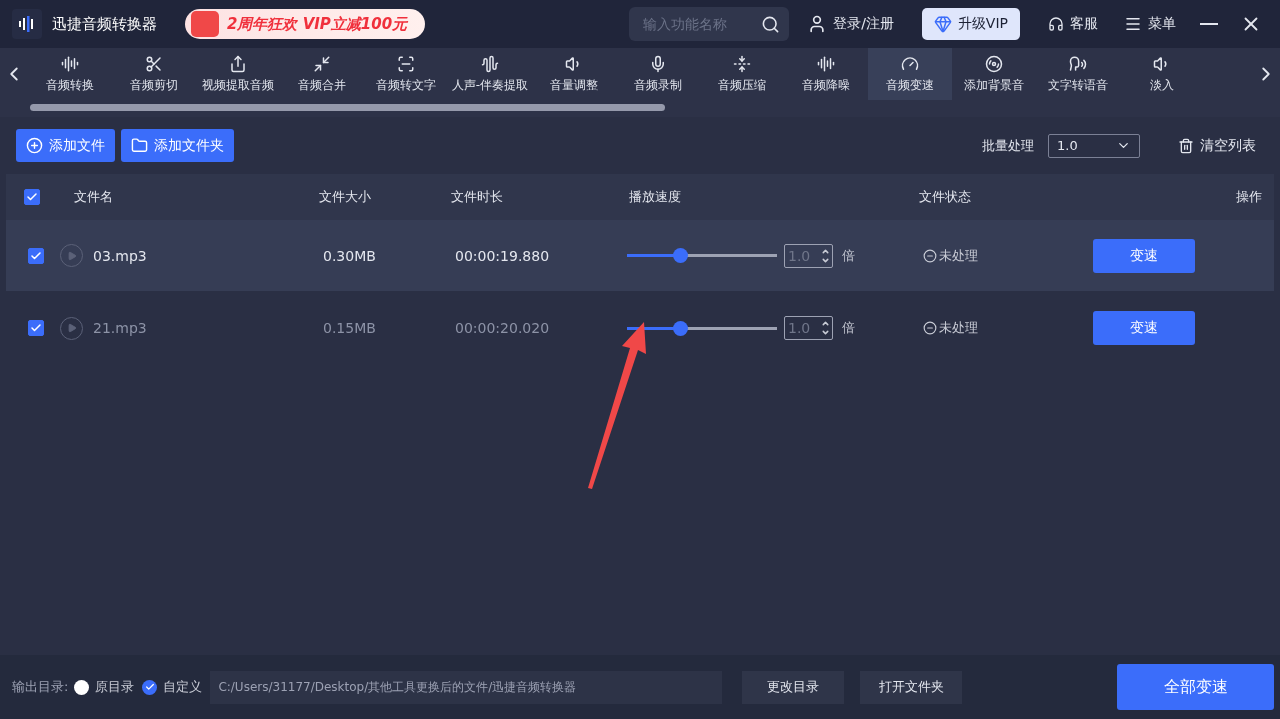 Image resolution: width=1280 pixels, height=719 pixels. Describe the element at coordinates (1078, 63) in the screenshot. I see `speech-icon` at that location.